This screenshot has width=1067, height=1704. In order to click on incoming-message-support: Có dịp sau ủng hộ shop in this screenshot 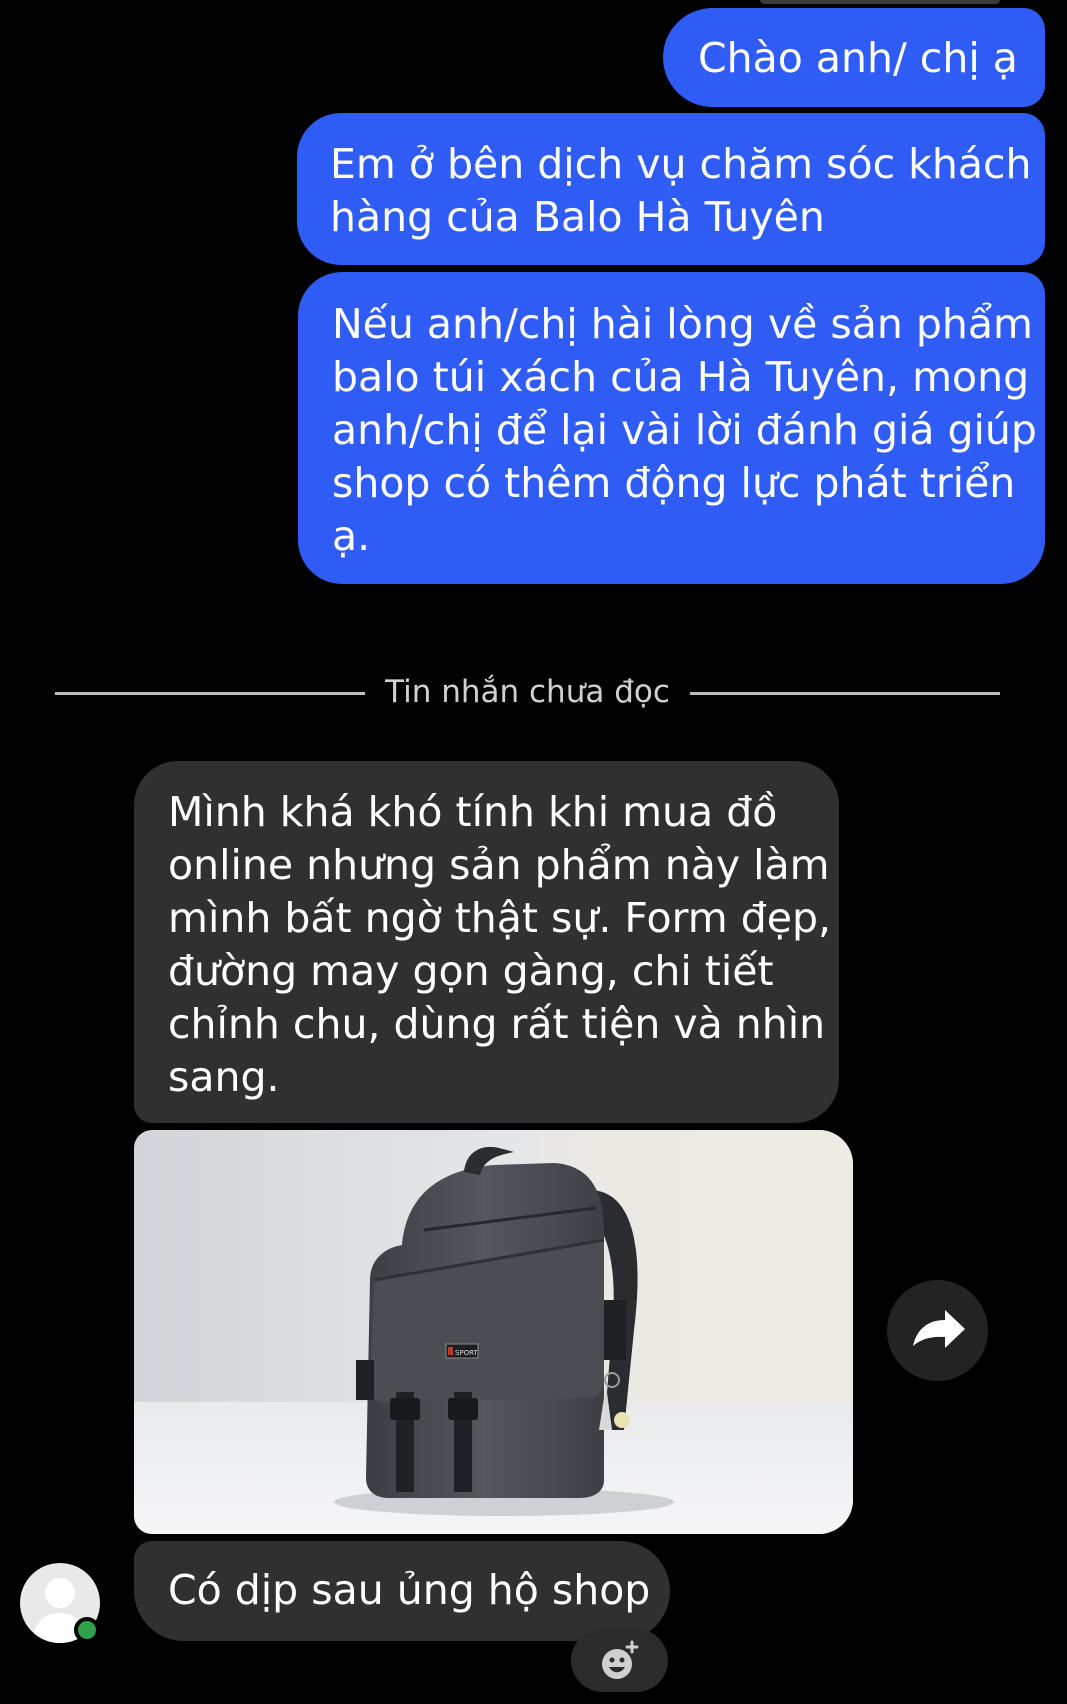, I will do `click(402, 1591)`.